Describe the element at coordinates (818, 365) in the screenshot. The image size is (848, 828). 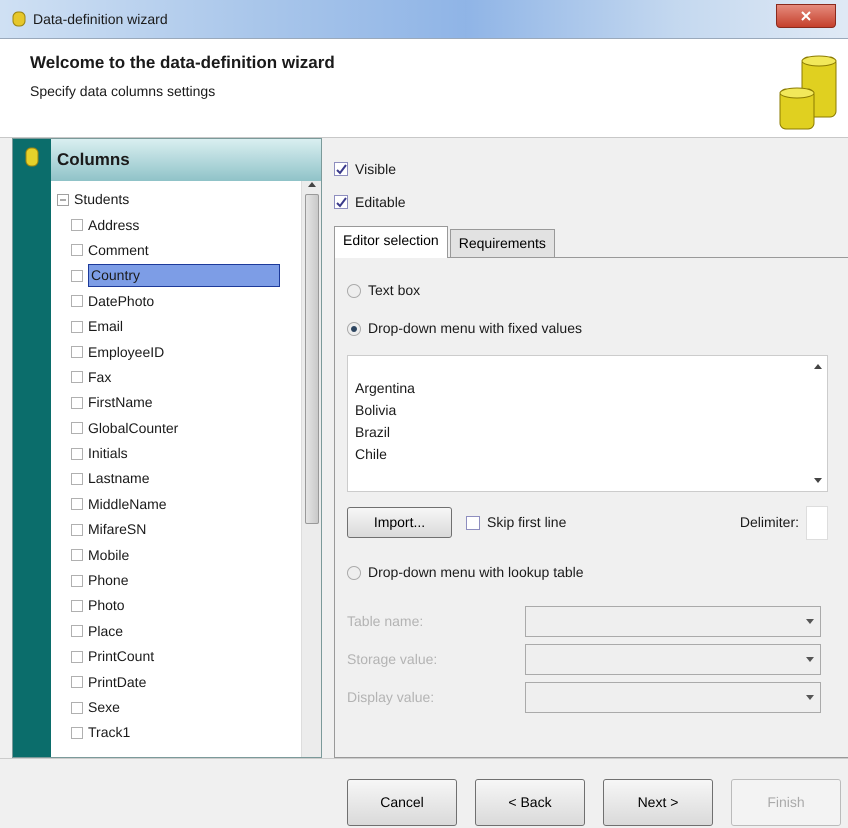
I see `scroll-up-icon` at that location.